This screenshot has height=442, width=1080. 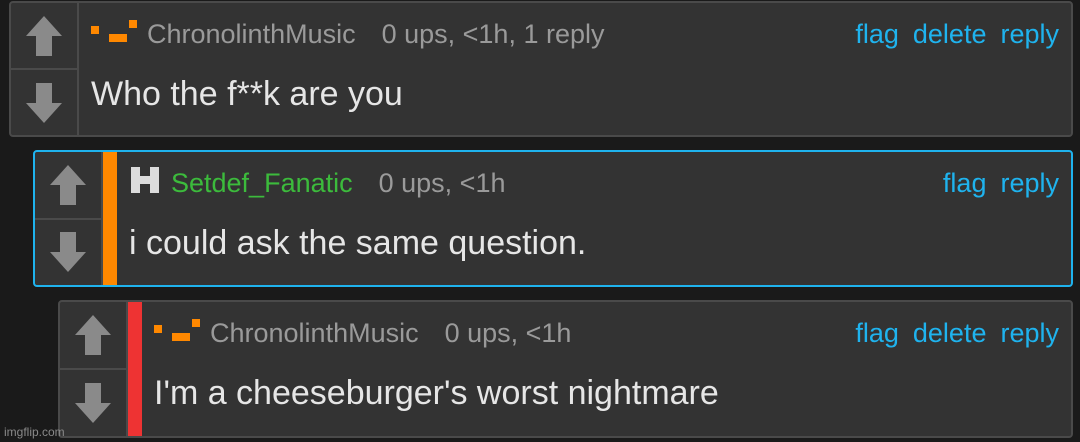 I want to click on comment-text: Who the f**k are you, so click(x=247, y=94).